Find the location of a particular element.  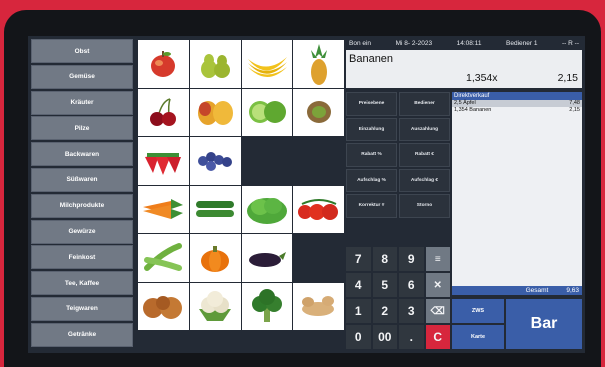

broccoli-icon is located at coordinates (266, 306).